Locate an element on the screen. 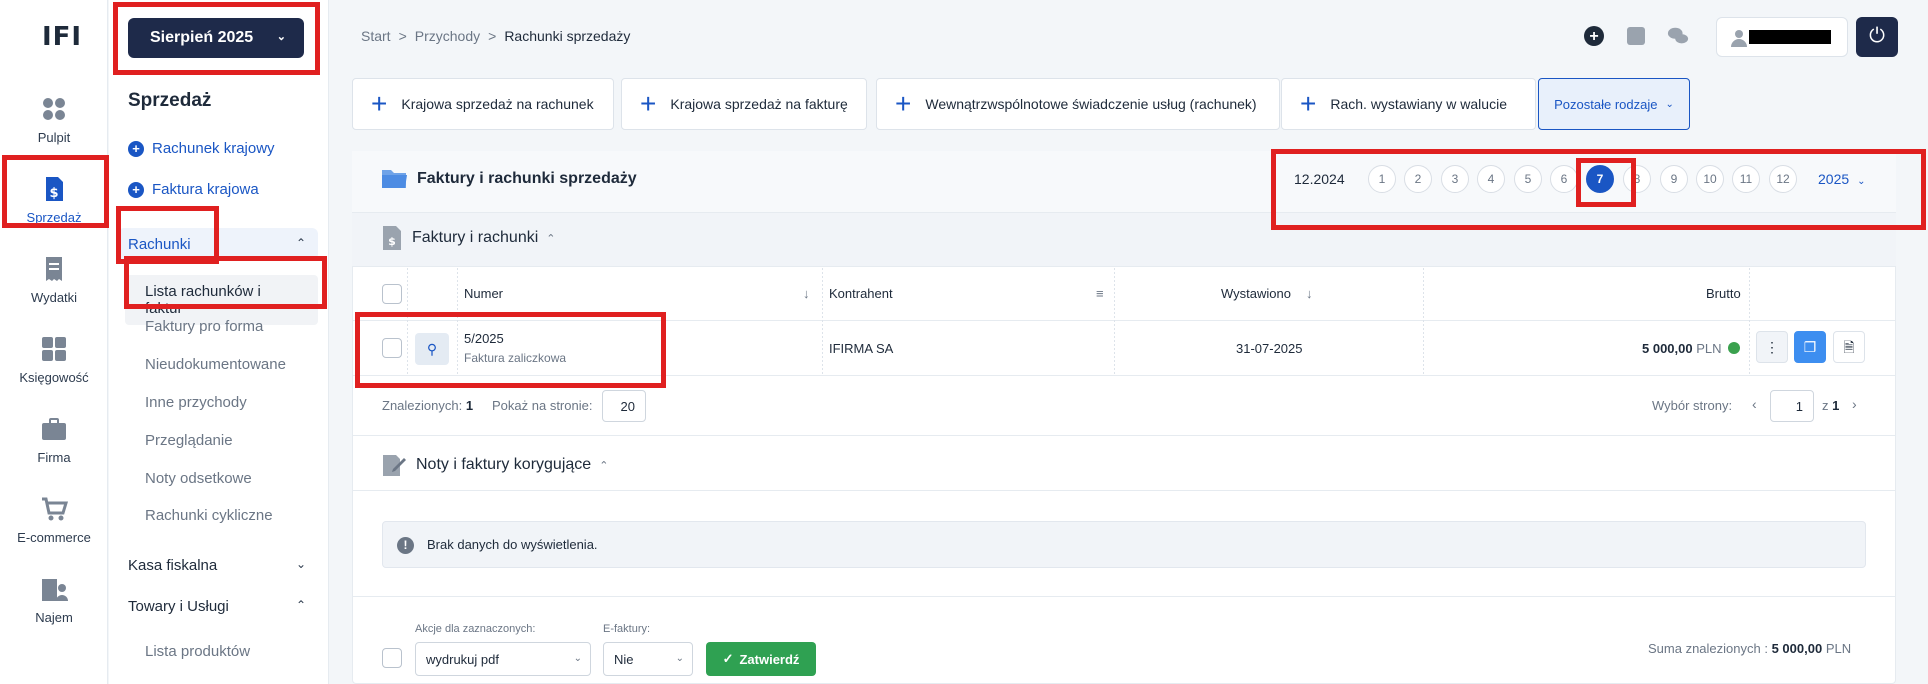 Image resolution: width=1928 pixels, height=684 pixels. status-dot-icon is located at coordinates (1733, 348).